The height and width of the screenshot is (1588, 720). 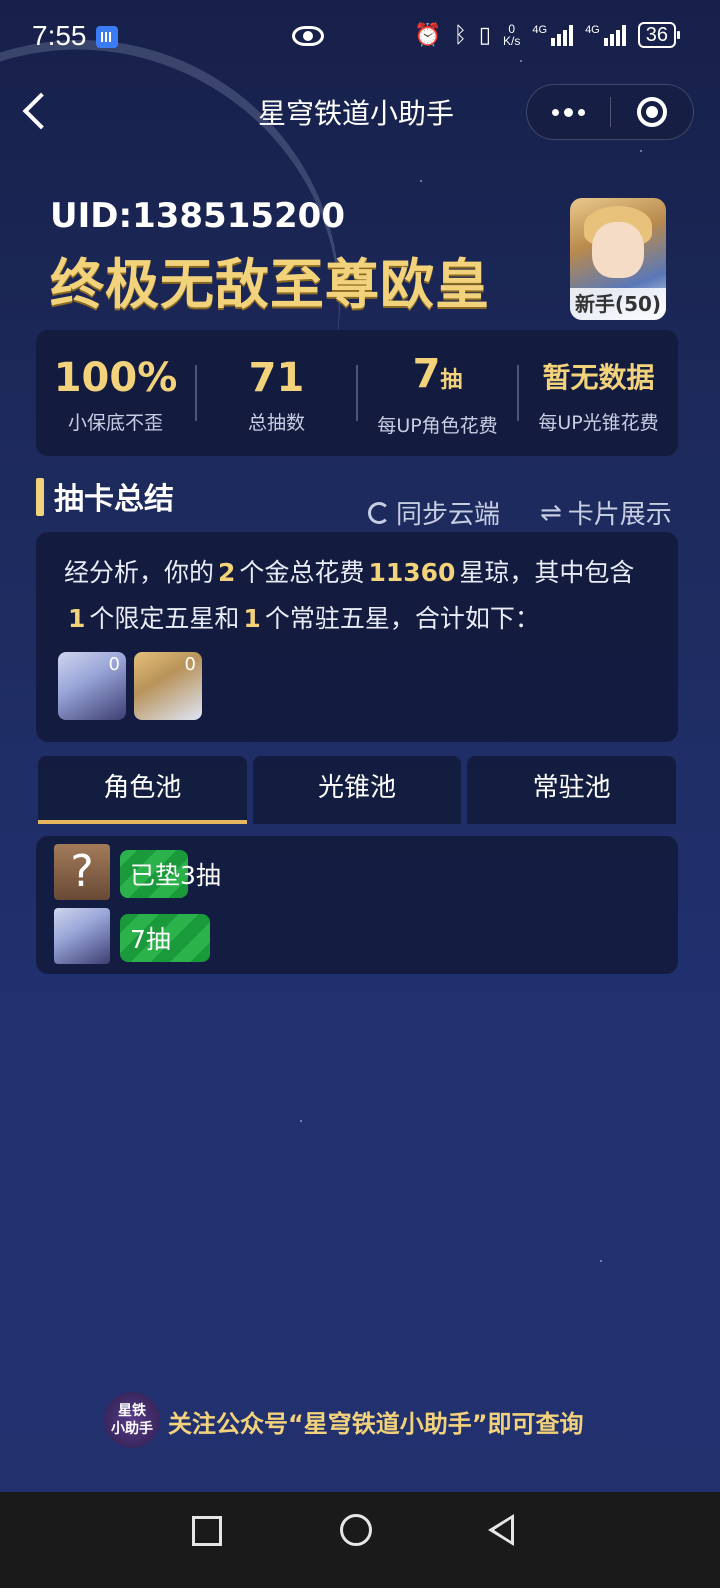 What do you see at coordinates (276, 377) in the screenshot?
I see `stat-value: 71` at bounding box center [276, 377].